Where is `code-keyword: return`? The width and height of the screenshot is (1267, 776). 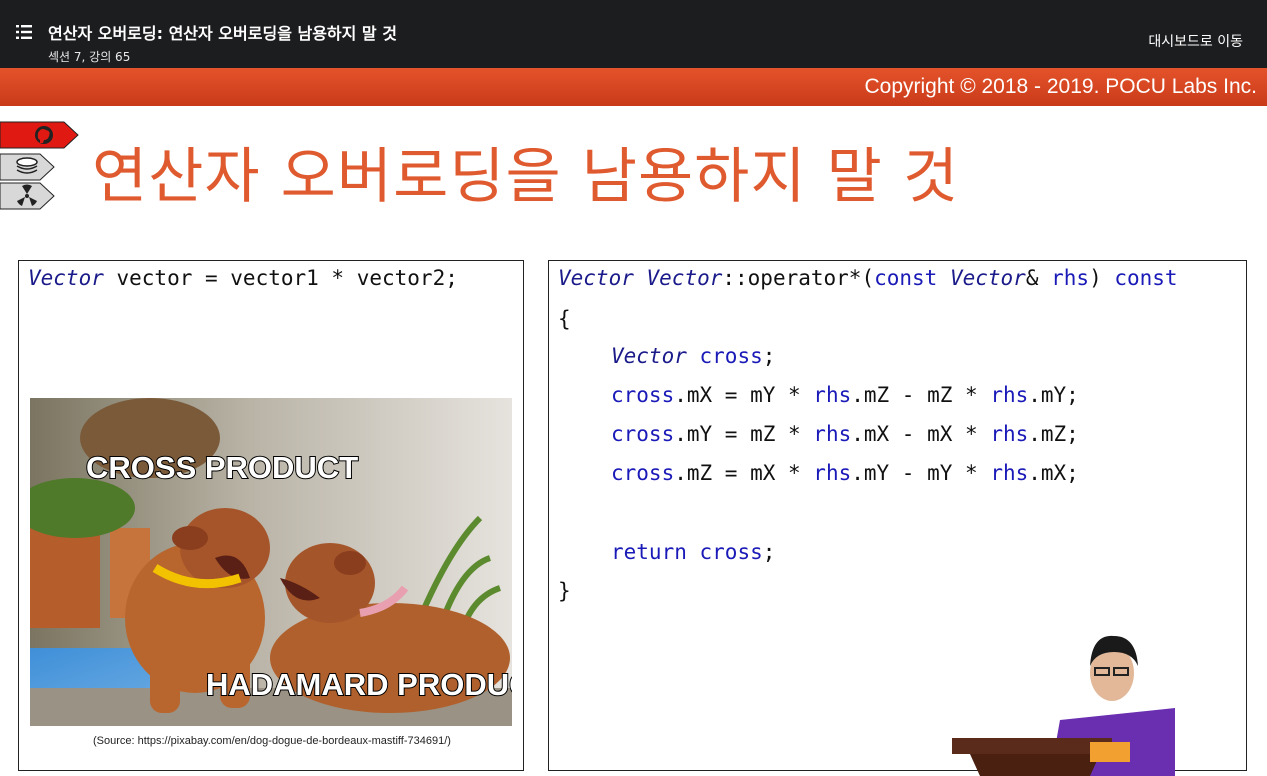 code-keyword: return is located at coordinates (649, 552).